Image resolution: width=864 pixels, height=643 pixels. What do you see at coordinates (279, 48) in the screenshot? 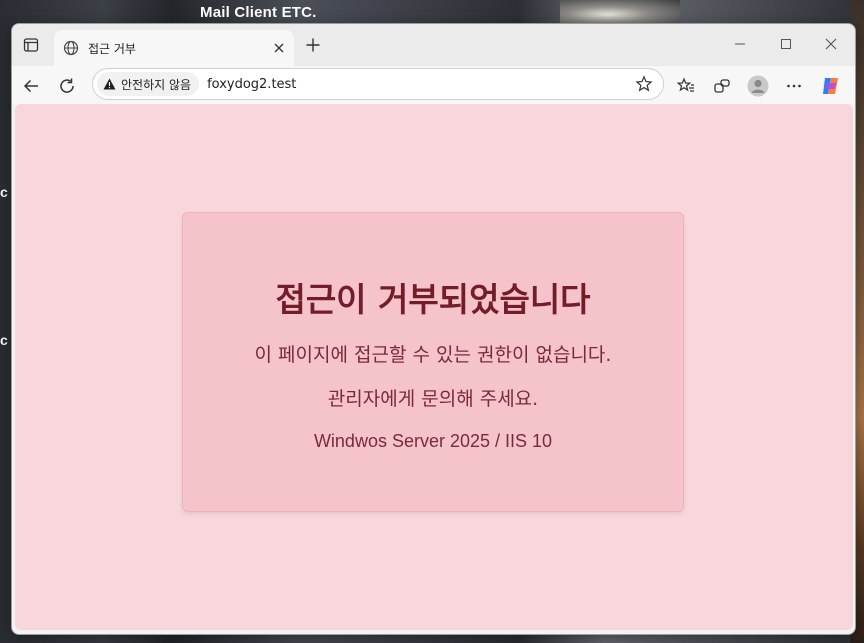
I see `close-tab-icon` at bounding box center [279, 48].